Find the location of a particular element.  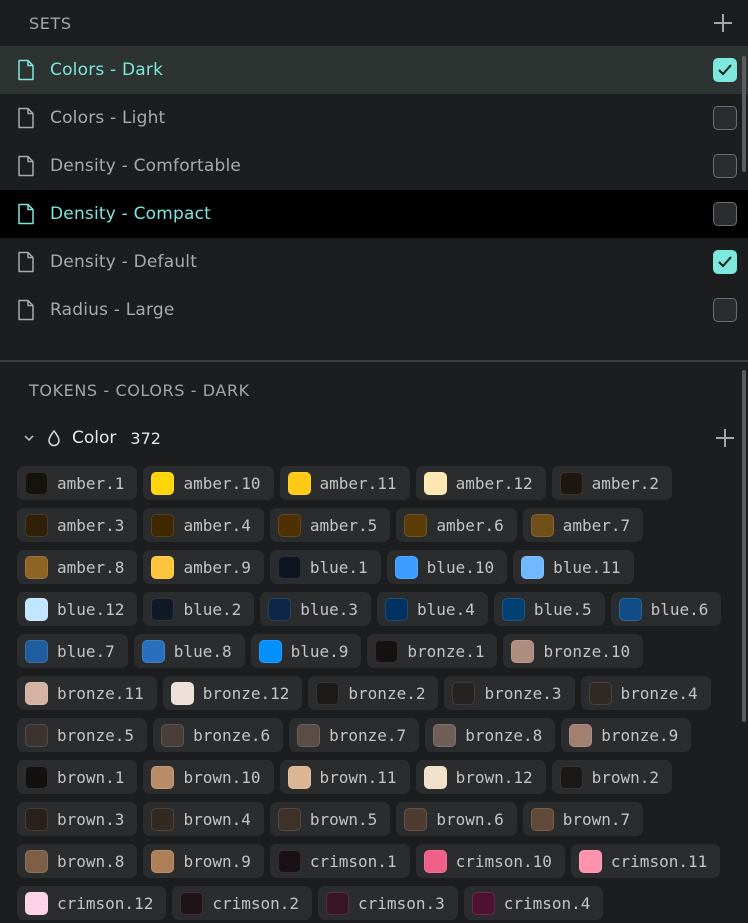

token-pill: crimson.12 is located at coordinates (92, 903).